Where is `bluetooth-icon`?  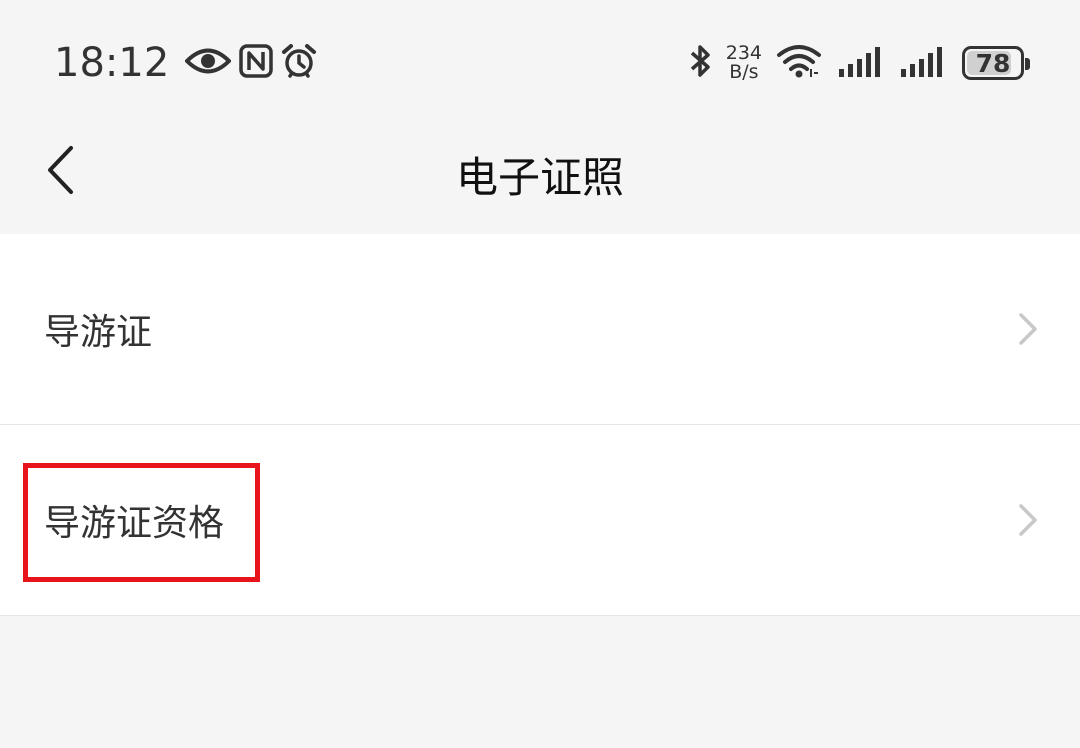
bluetooth-icon is located at coordinates (700, 63).